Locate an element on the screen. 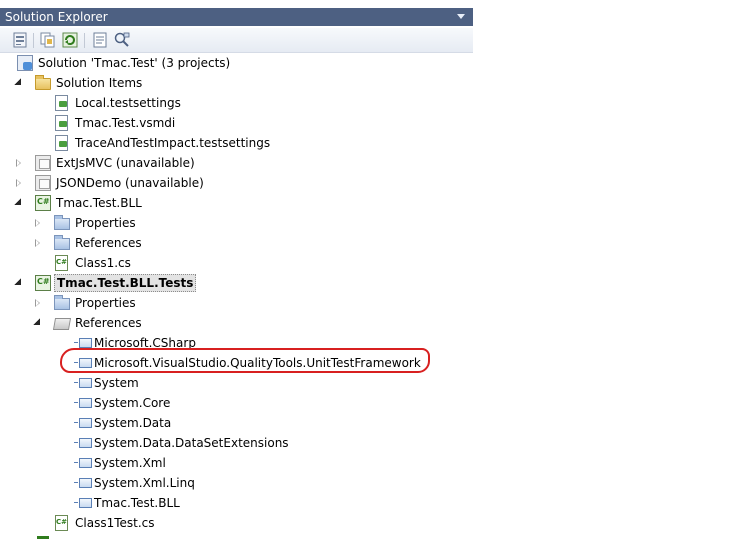 This screenshot has height=547, width=751. solution-icon is located at coordinates (25, 63).